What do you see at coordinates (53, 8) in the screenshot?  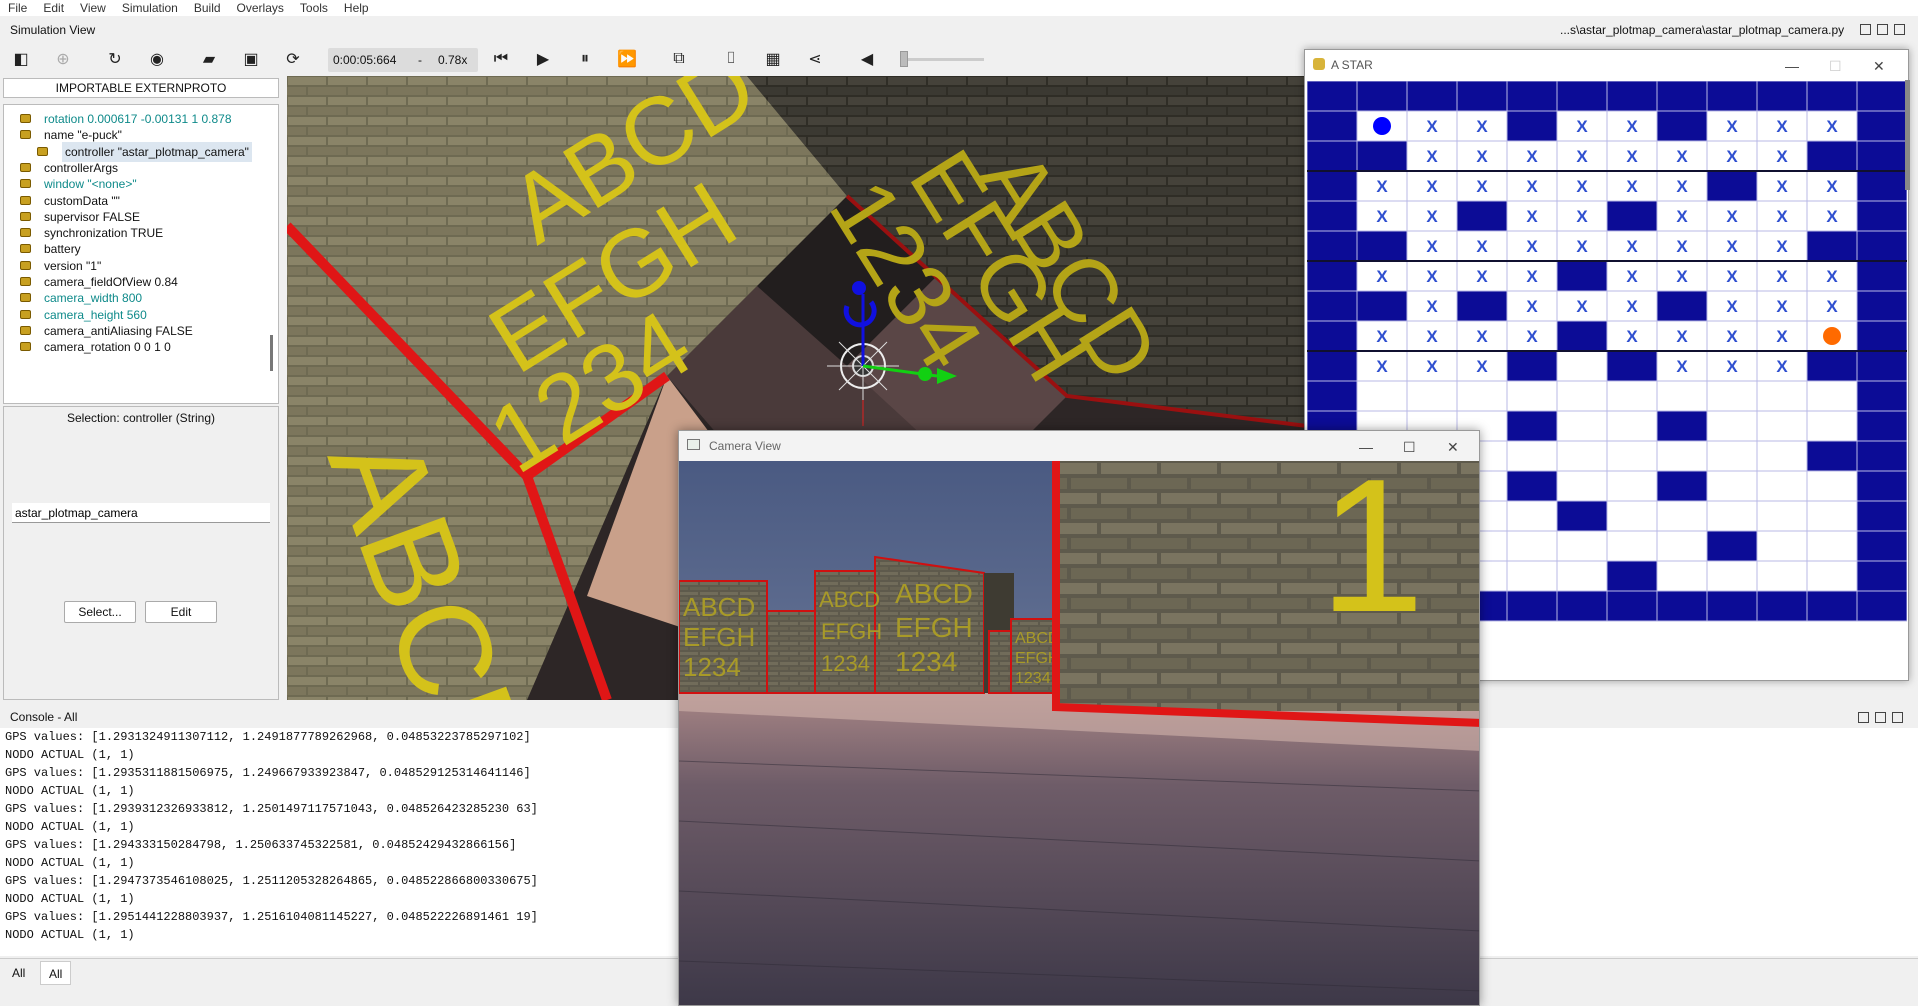 I see `menu-edit: Edit` at bounding box center [53, 8].